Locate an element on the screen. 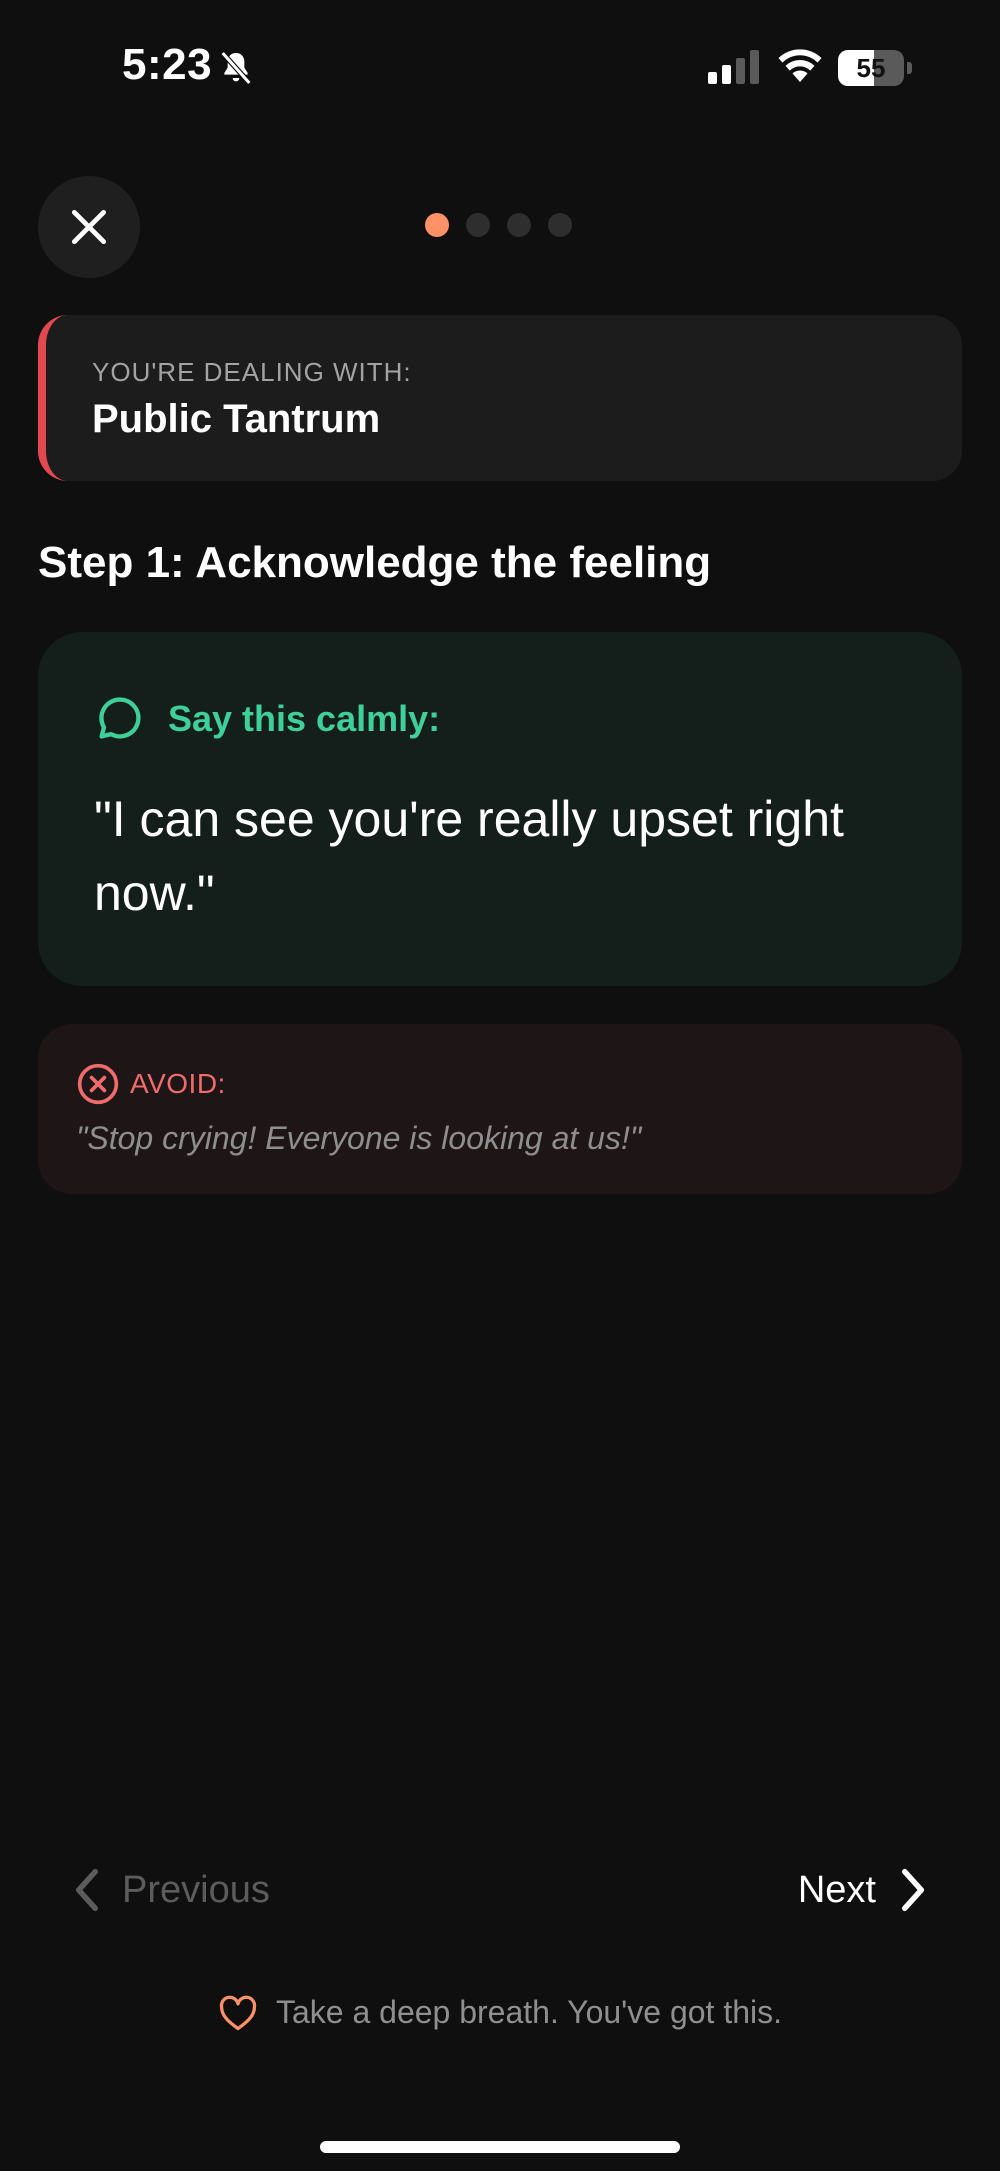 The height and width of the screenshot is (2171, 1000). x-circle-icon is located at coordinates (98, 1084).